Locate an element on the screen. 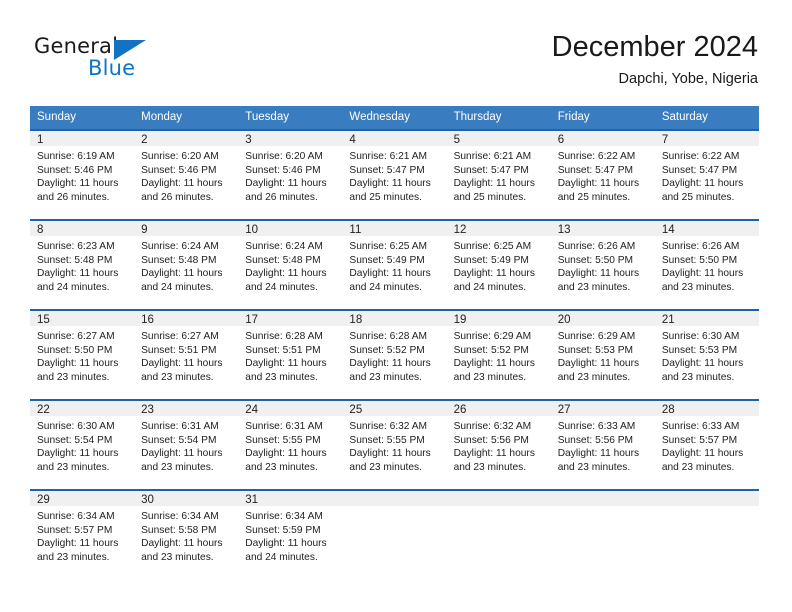 The width and height of the screenshot is (792, 612). weekday-header-thursday: Thursday is located at coordinates (477, 117).